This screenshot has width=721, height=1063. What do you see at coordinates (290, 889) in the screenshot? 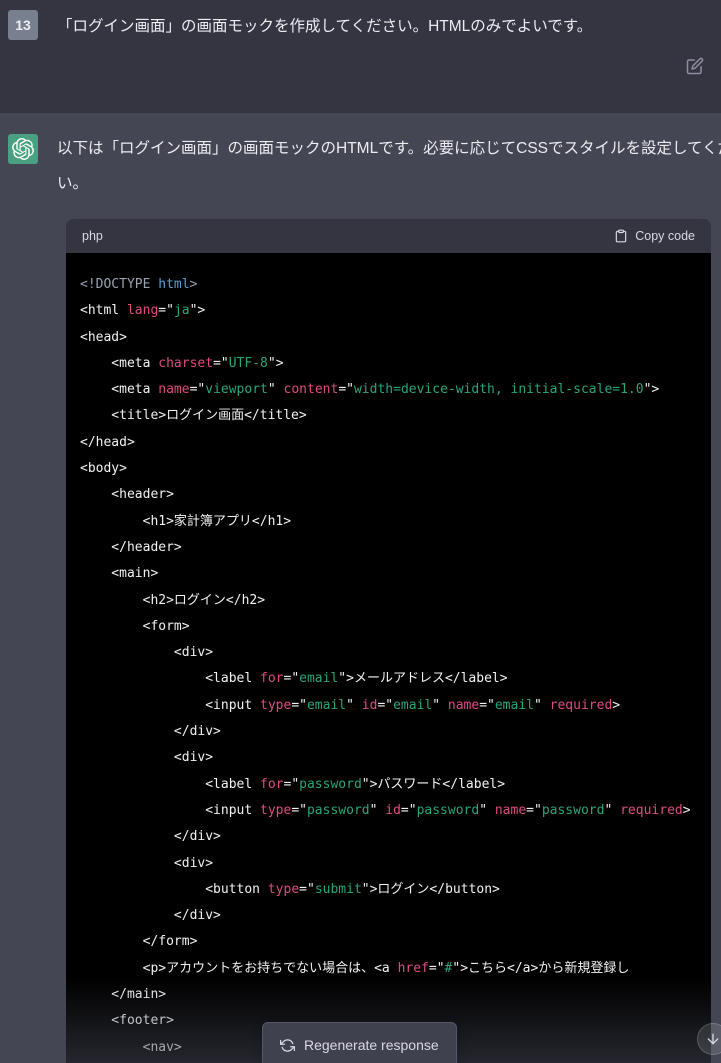
I see `code-line: <button type="submit">ログイン</button>` at bounding box center [290, 889].